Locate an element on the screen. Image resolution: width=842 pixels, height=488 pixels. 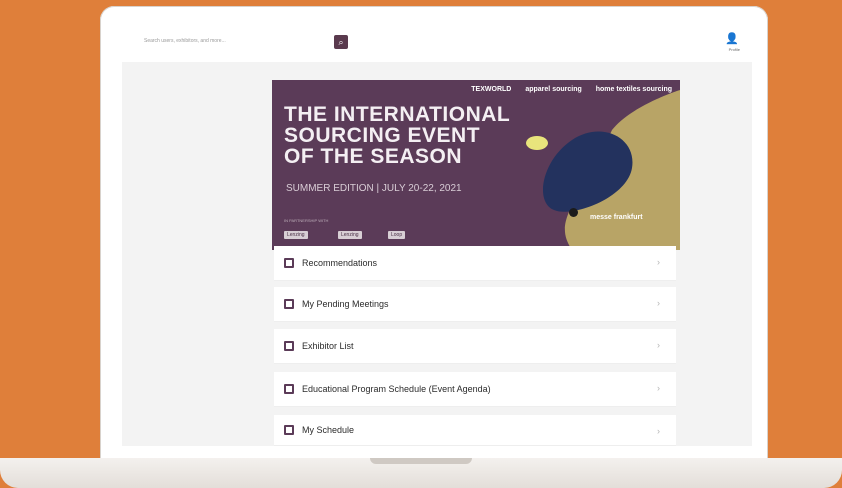
user-icon: 👤 is located at coordinates (732, 40).